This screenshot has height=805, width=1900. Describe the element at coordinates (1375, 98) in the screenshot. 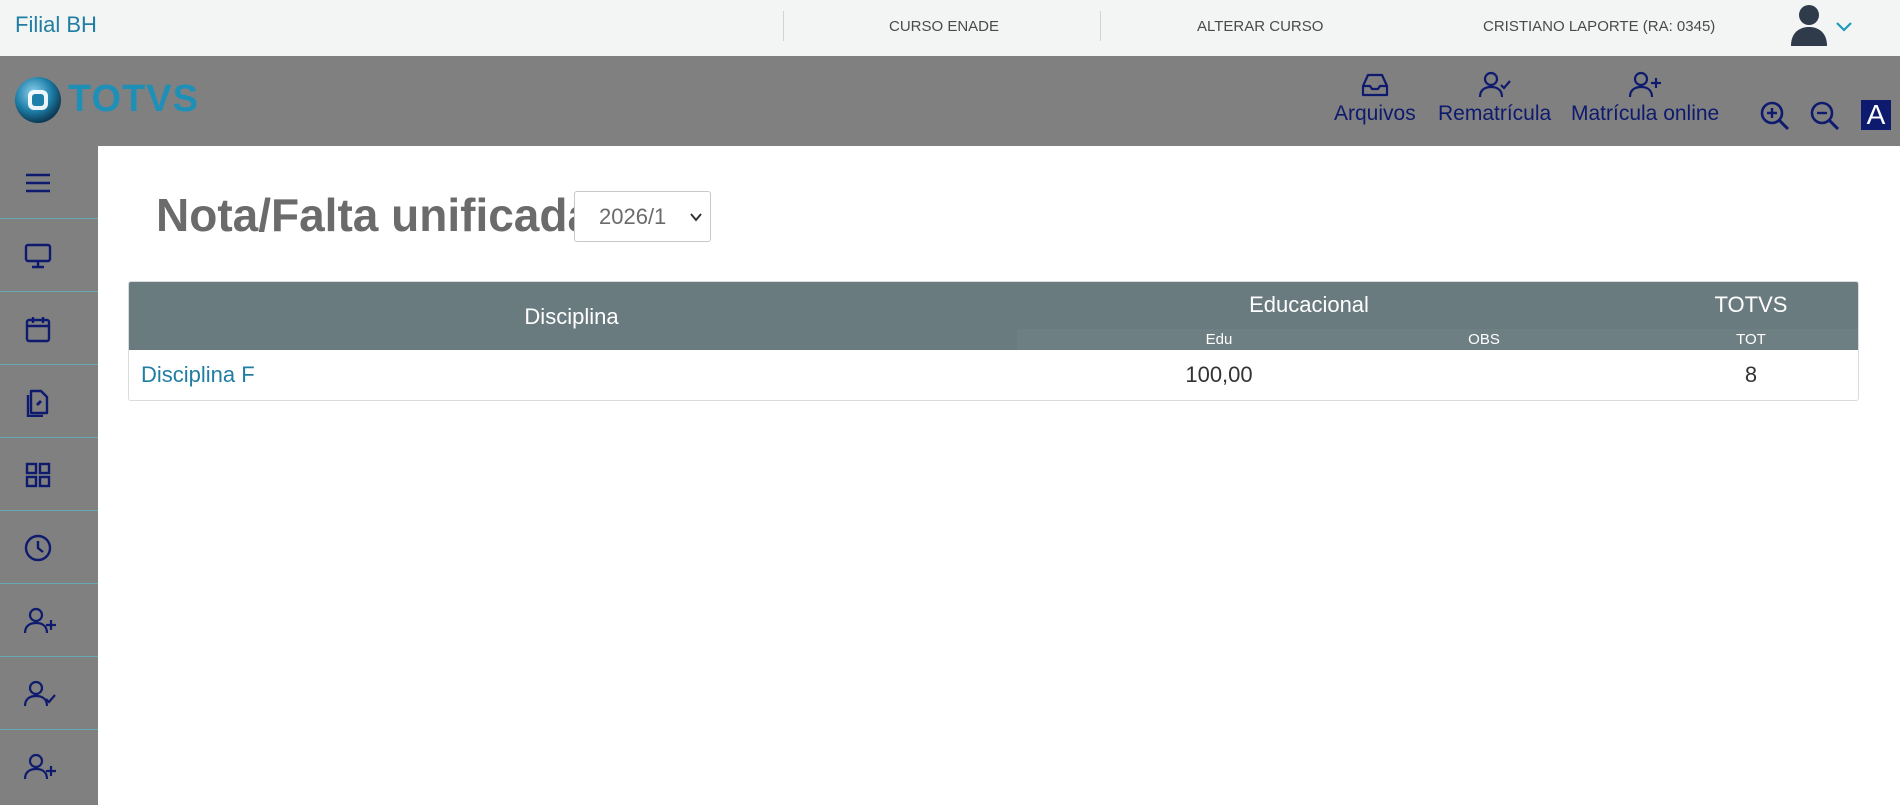

I see `files-button: Arquivos` at that location.